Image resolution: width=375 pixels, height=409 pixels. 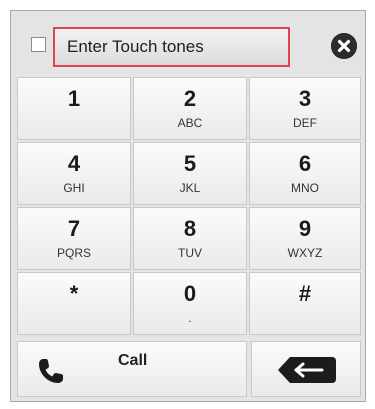 I want to click on key-digit: 4, so click(x=74, y=163).